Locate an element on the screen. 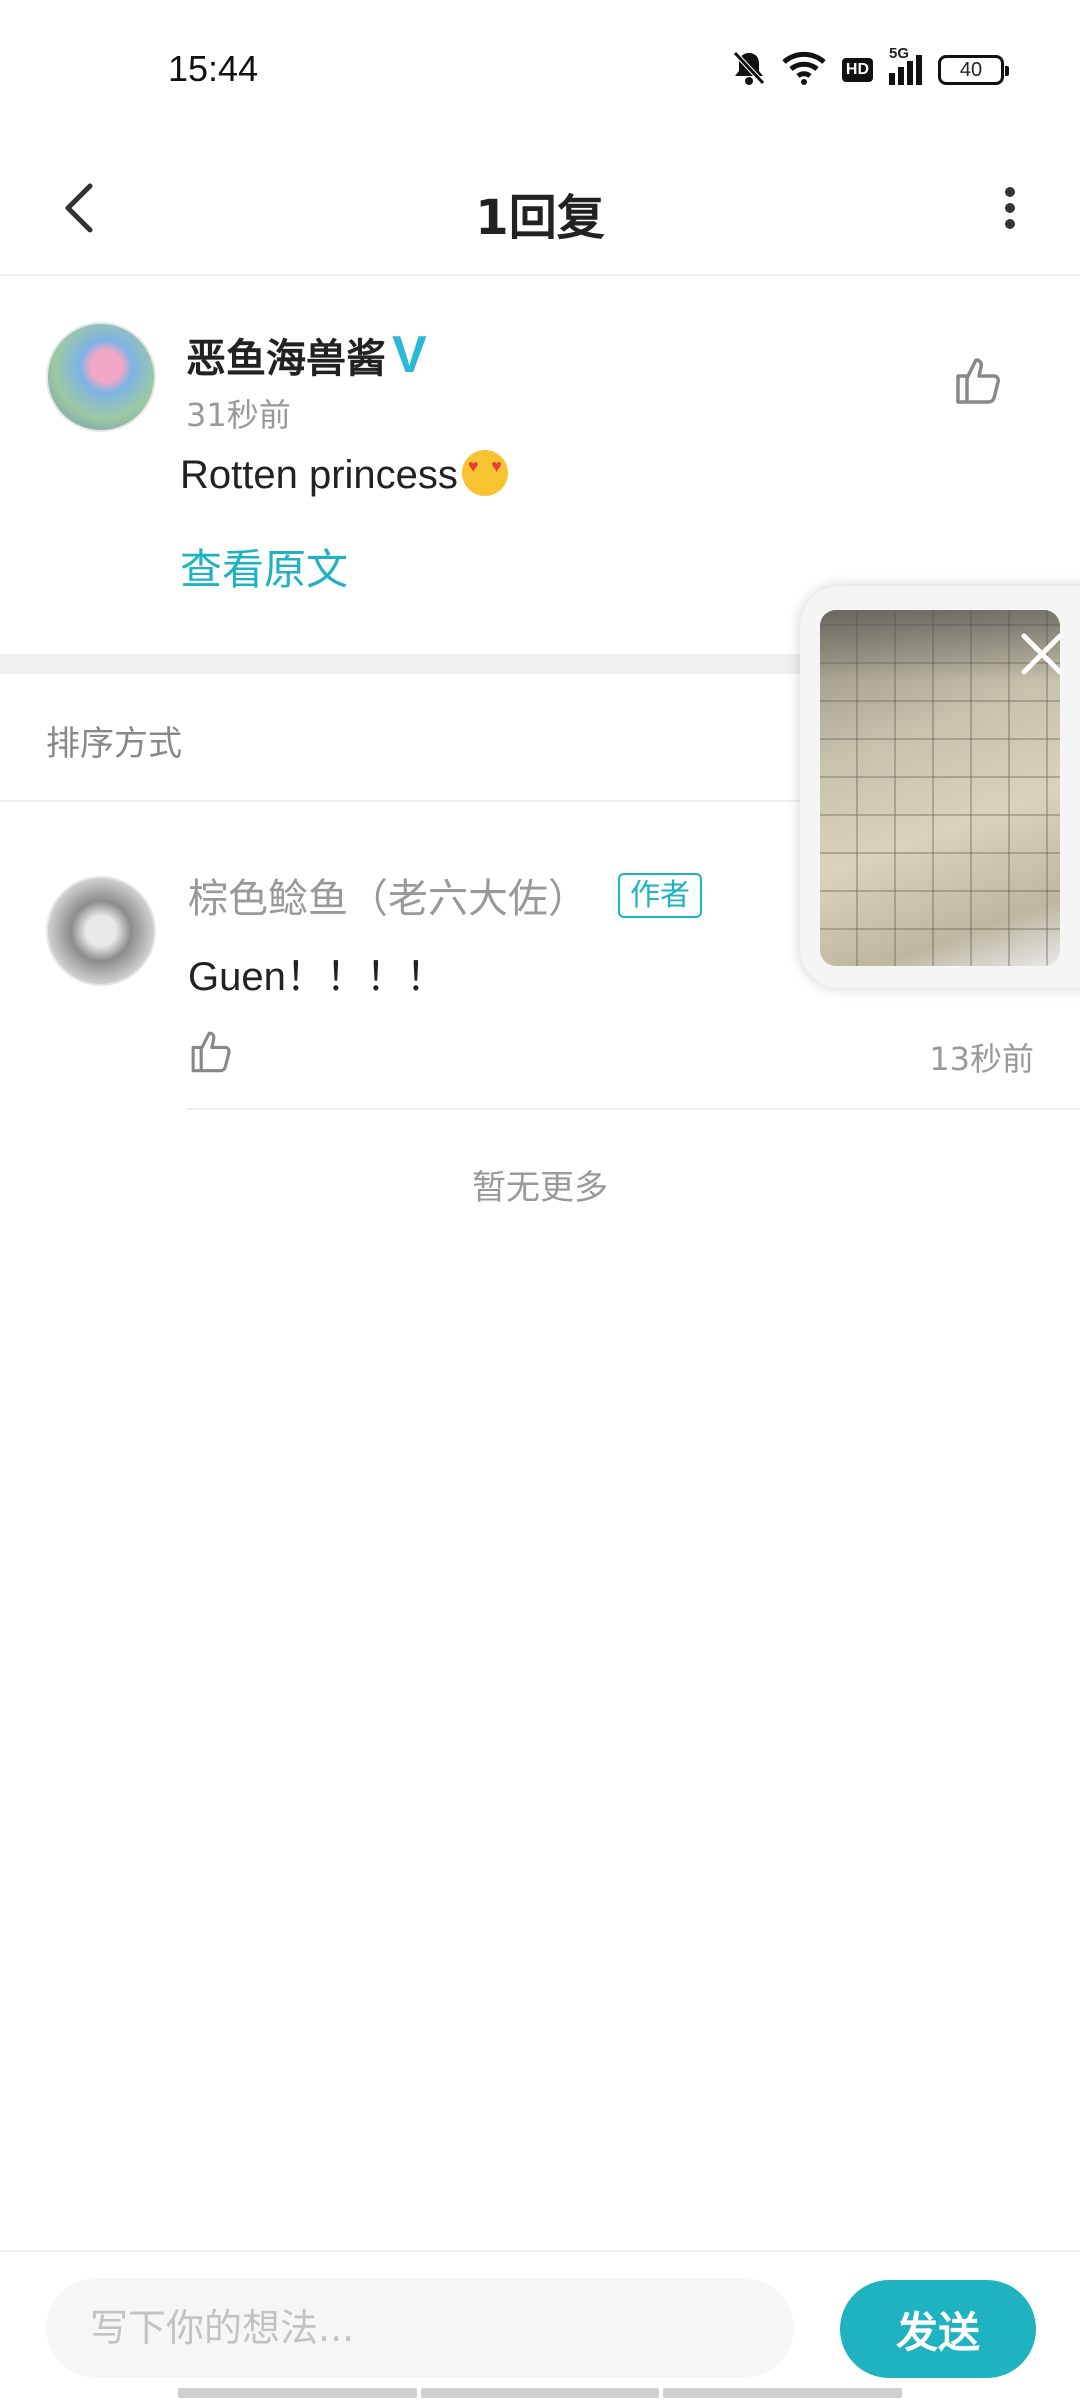 The image size is (1080, 2400). author-badge: 作者 is located at coordinates (660, 895).